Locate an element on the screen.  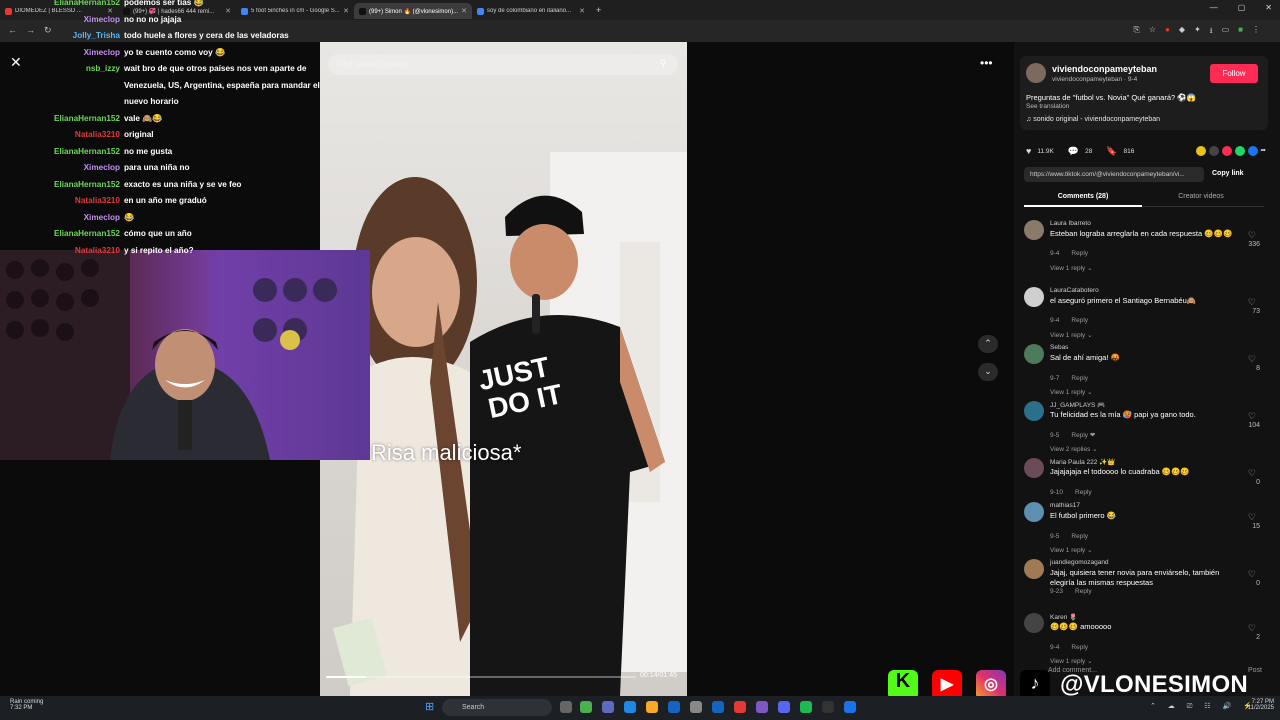
install-icon: ⎘ is located at coordinates (1137, 32).